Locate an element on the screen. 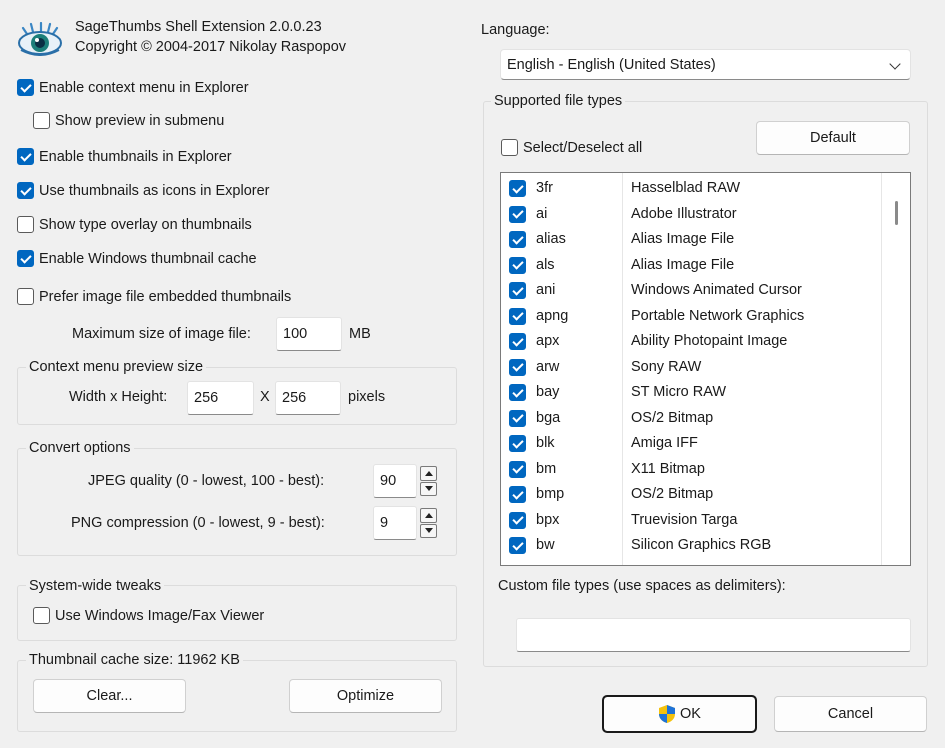 The height and width of the screenshot is (748, 945). list-item: bay ST Micro RAW is located at coordinates (691, 393).